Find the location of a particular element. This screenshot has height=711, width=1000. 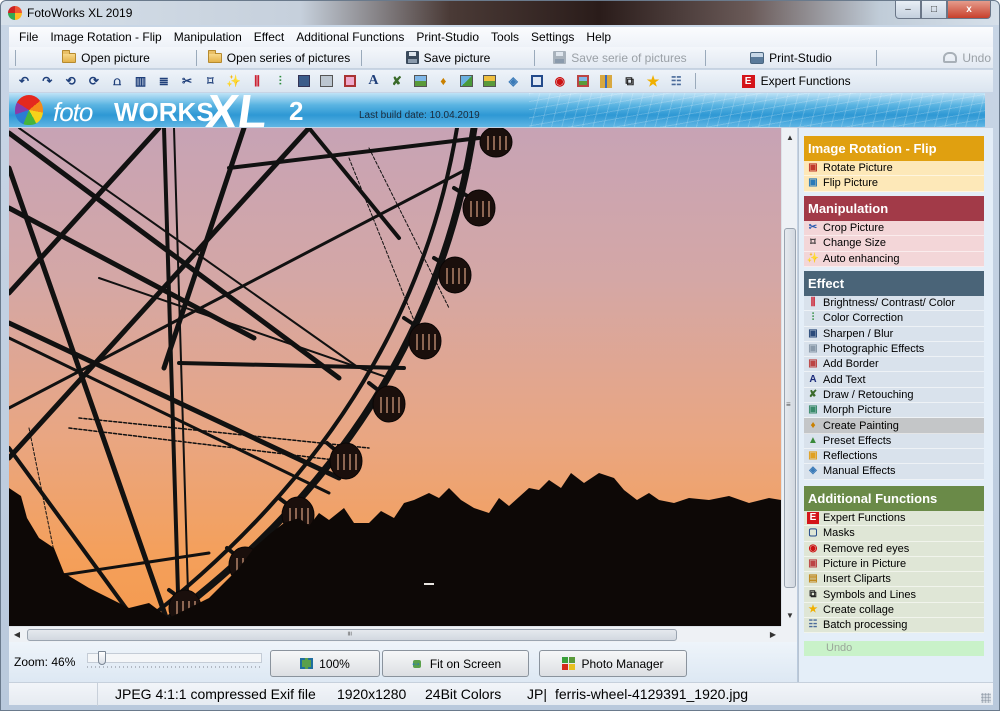

panel-item-color-correction: ⫶ Color Correction is located at coordinates (894, 319).